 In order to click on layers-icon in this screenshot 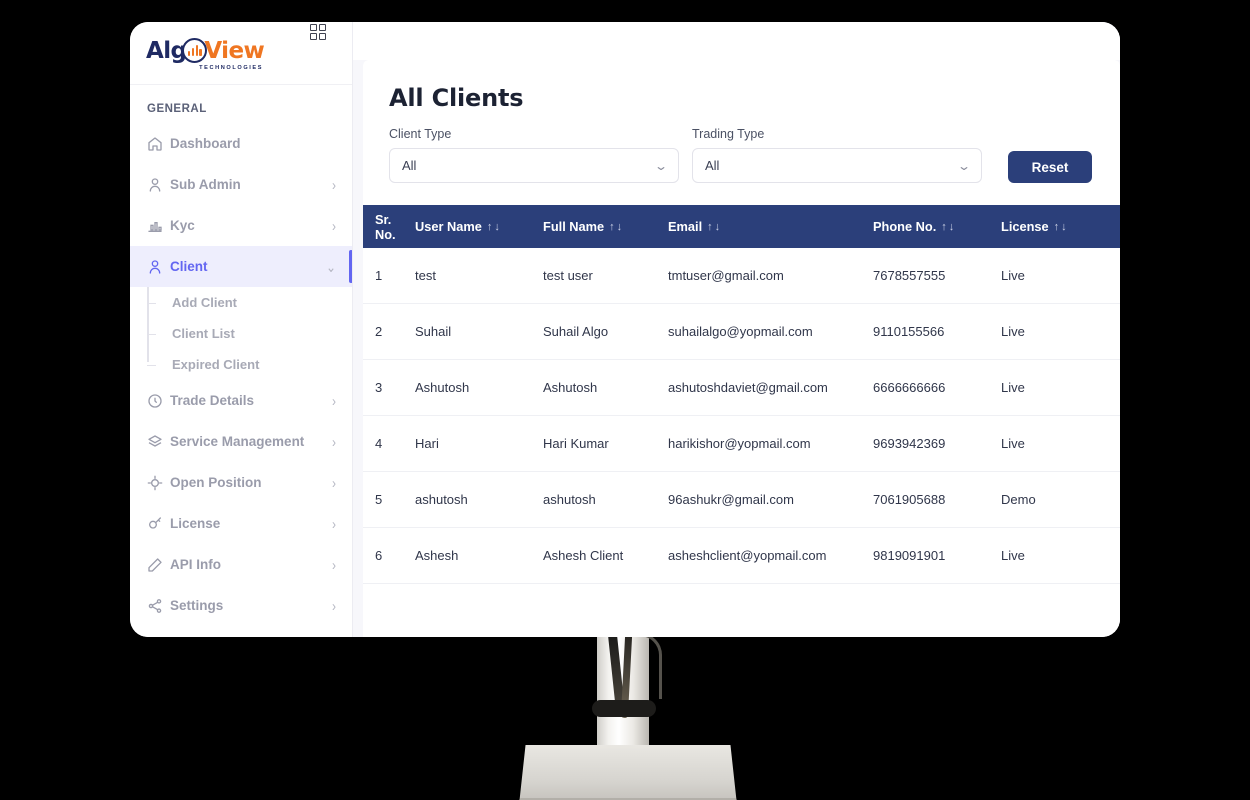, I will do `click(157, 442)`.